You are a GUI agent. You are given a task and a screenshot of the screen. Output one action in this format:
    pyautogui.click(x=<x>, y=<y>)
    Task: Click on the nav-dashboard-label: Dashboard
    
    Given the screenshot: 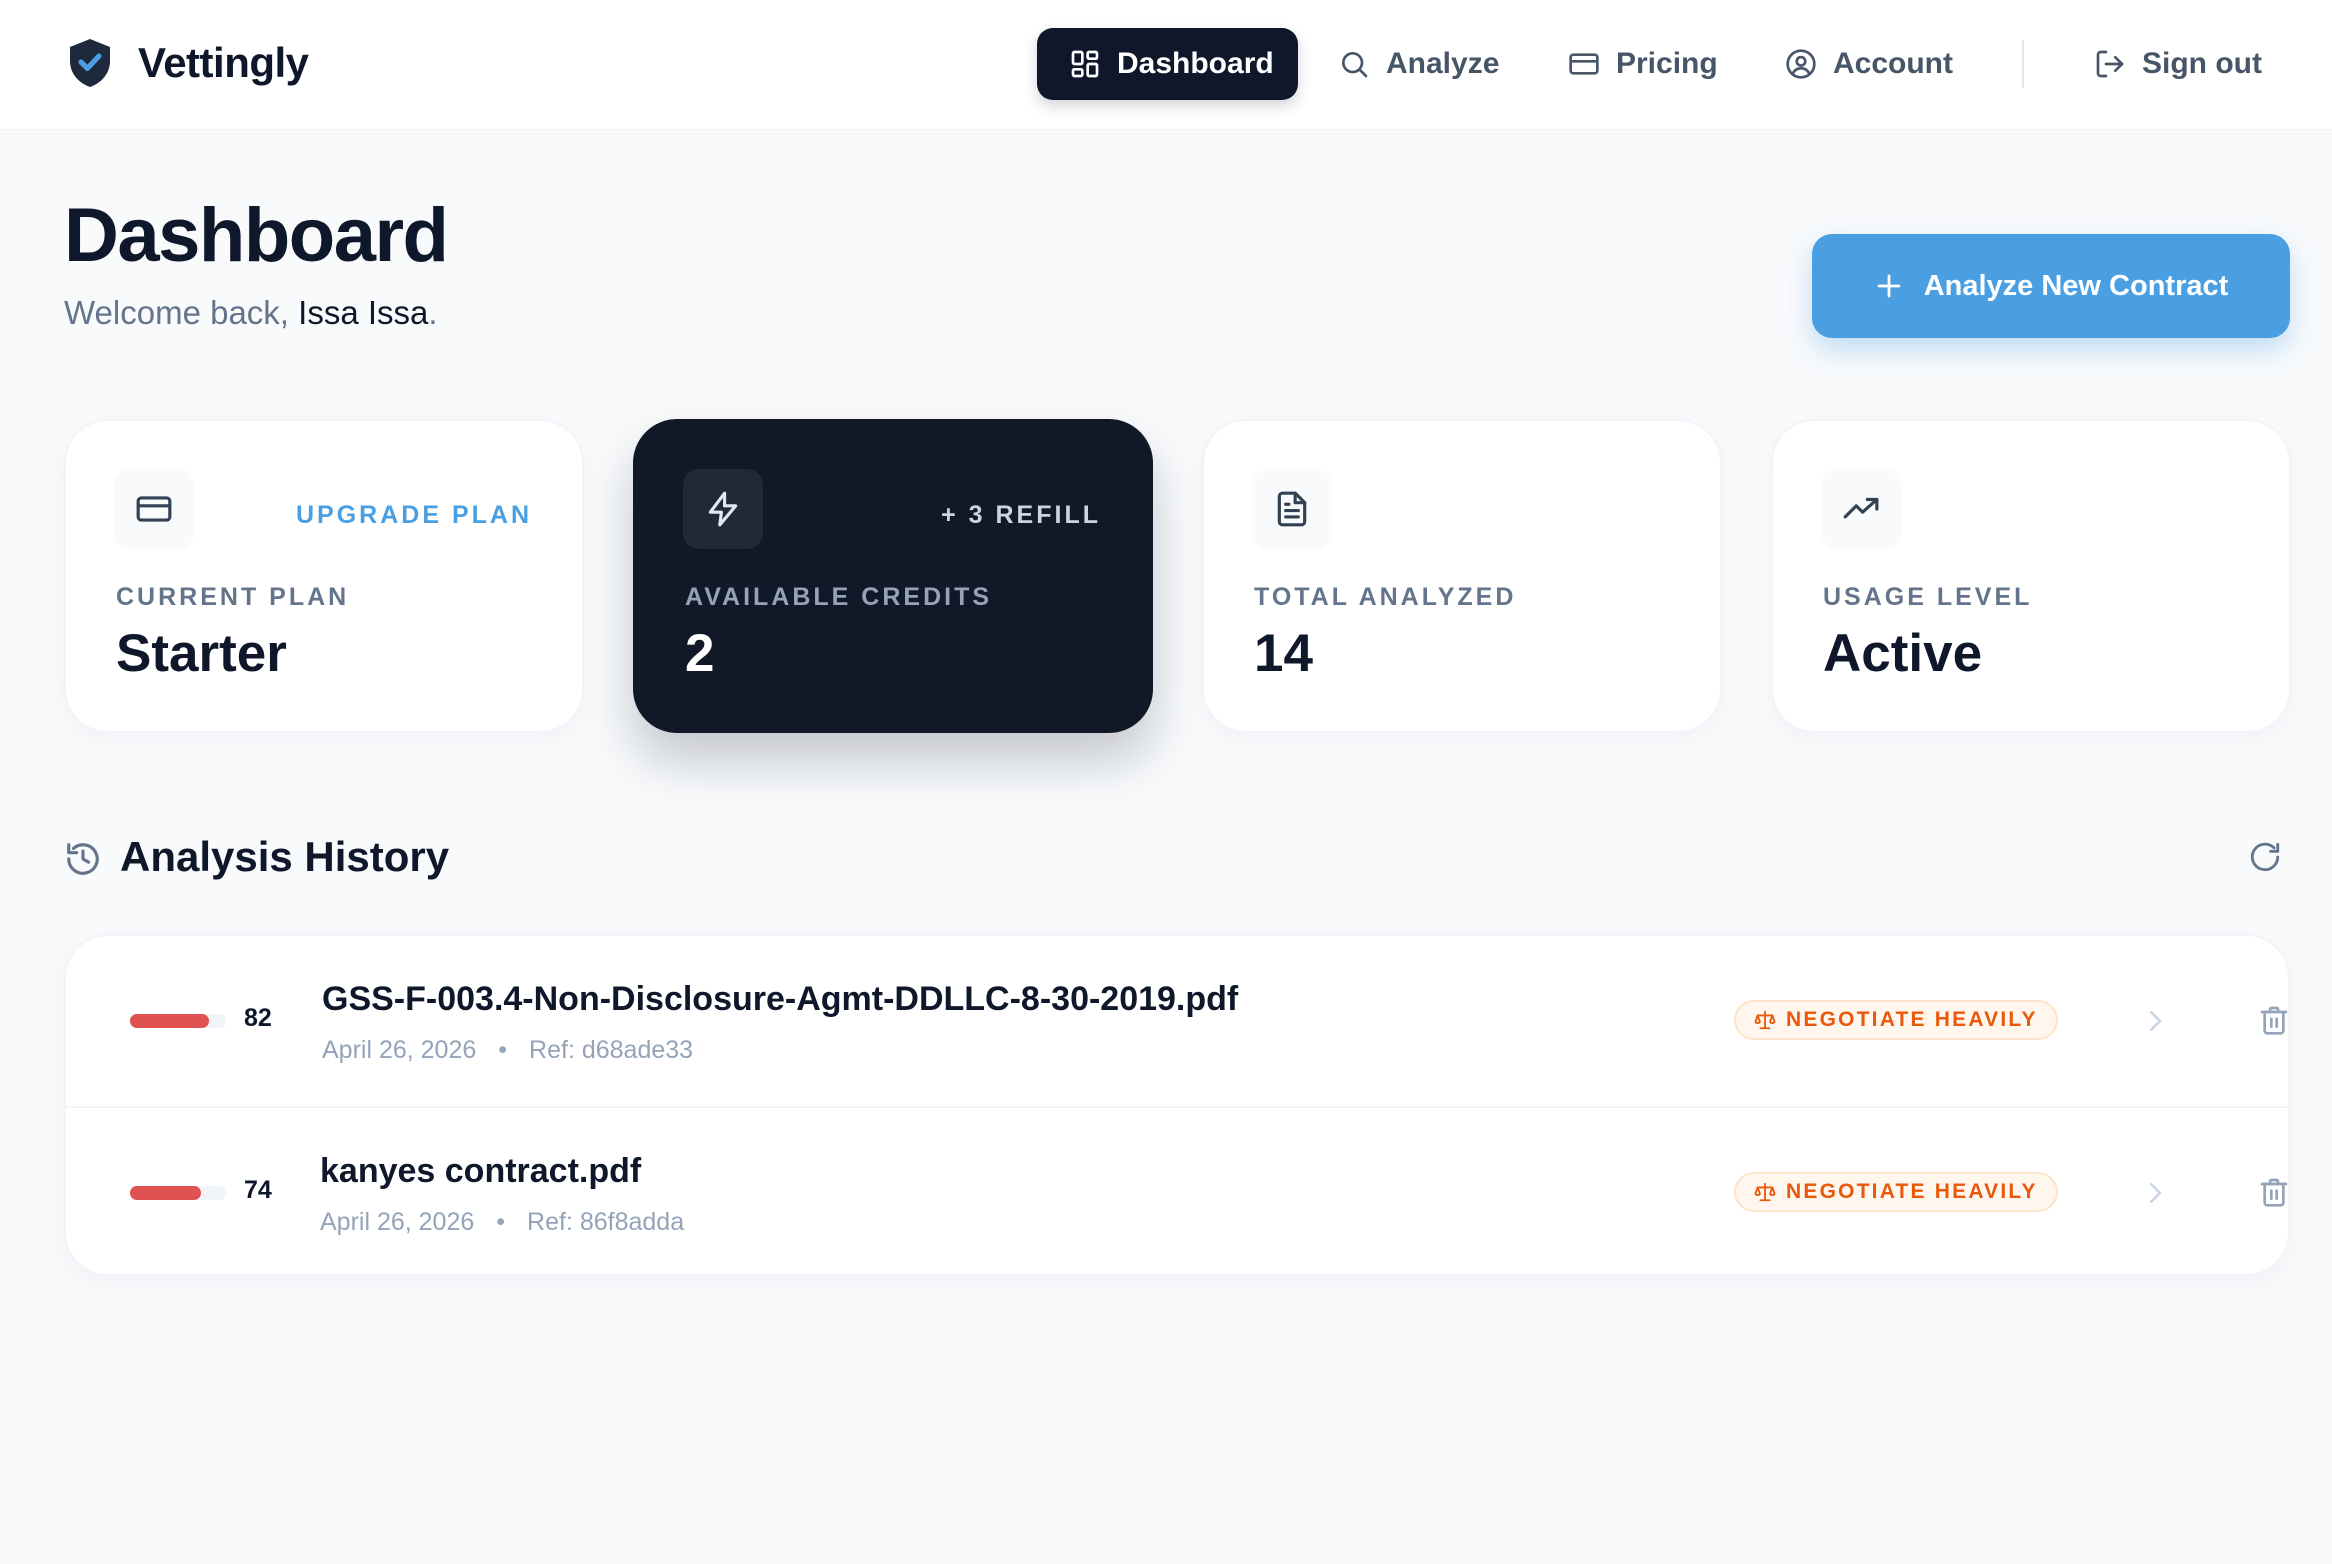 What is the action you would take?
    pyautogui.click(x=1195, y=63)
    